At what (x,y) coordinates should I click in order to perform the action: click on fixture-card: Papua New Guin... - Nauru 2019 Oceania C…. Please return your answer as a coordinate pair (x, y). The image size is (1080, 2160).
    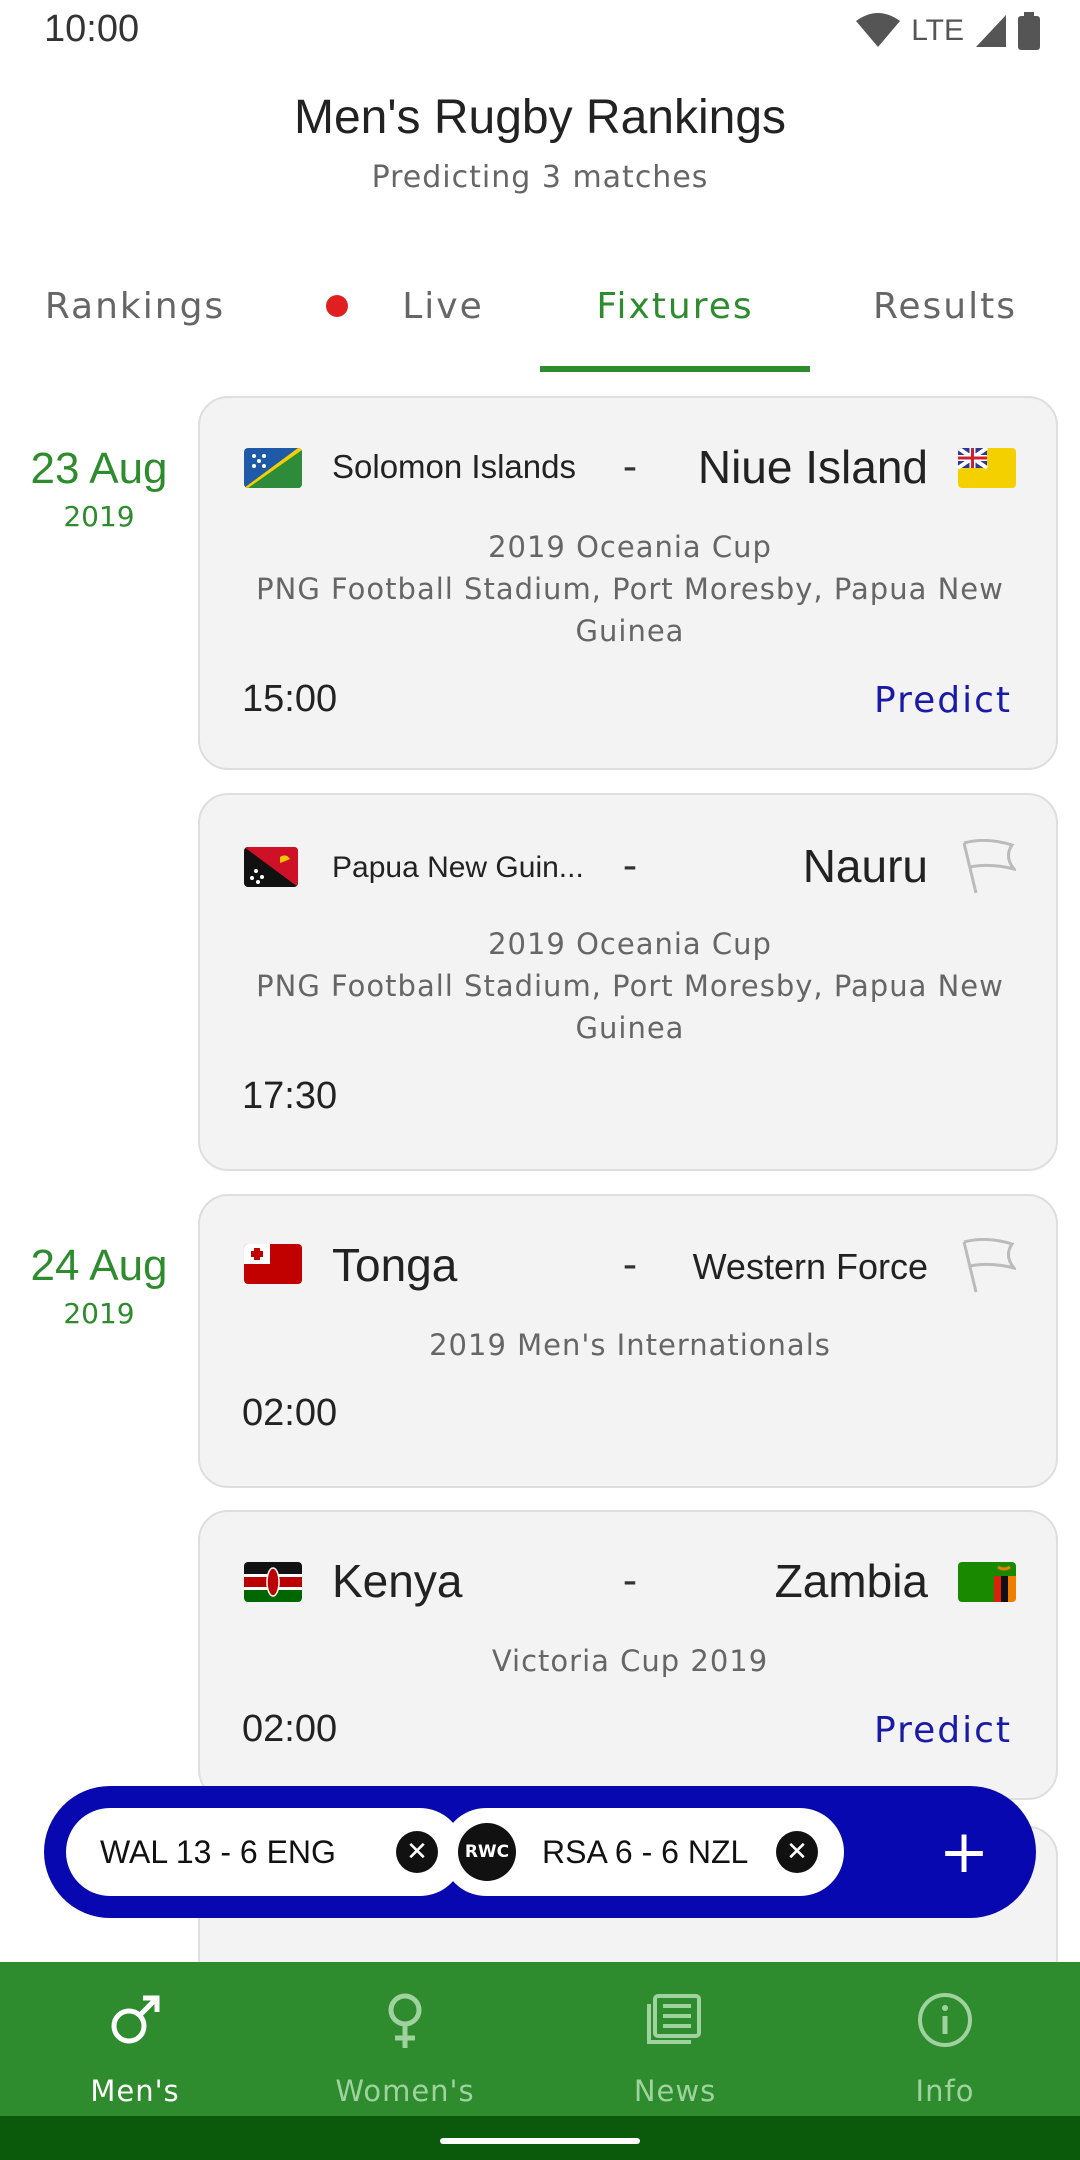
    Looking at the image, I should click on (628, 982).